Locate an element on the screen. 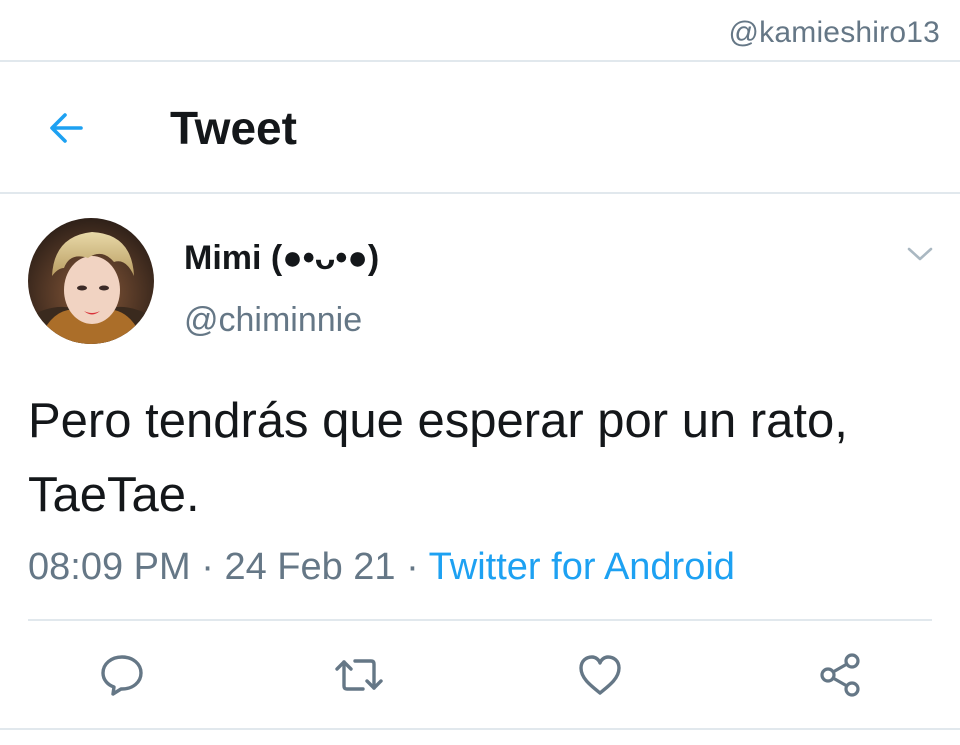 This screenshot has width=960, height=745. chevron-down-icon is located at coordinates (920, 254).